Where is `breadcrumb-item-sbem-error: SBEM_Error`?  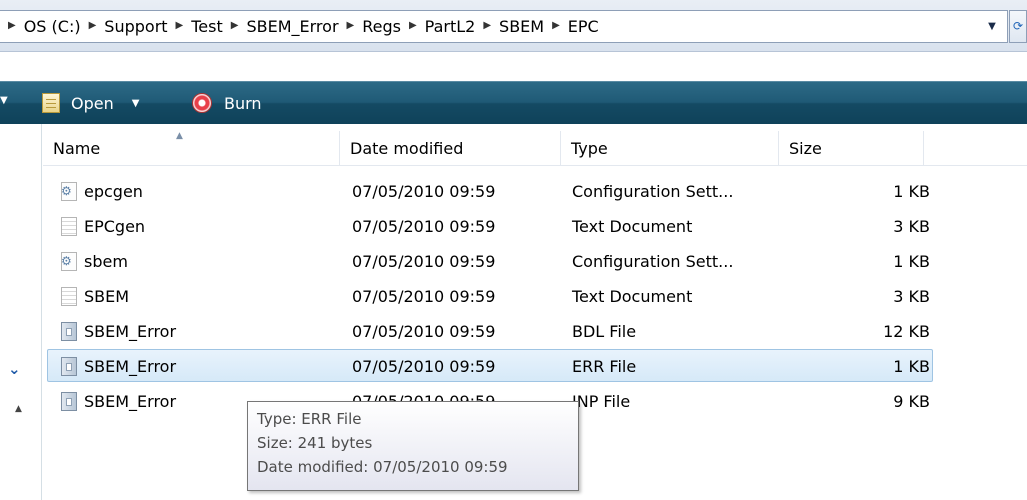
breadcrumb-item-sbem-error: SBEM_Error is located at coordinates (292, 26).